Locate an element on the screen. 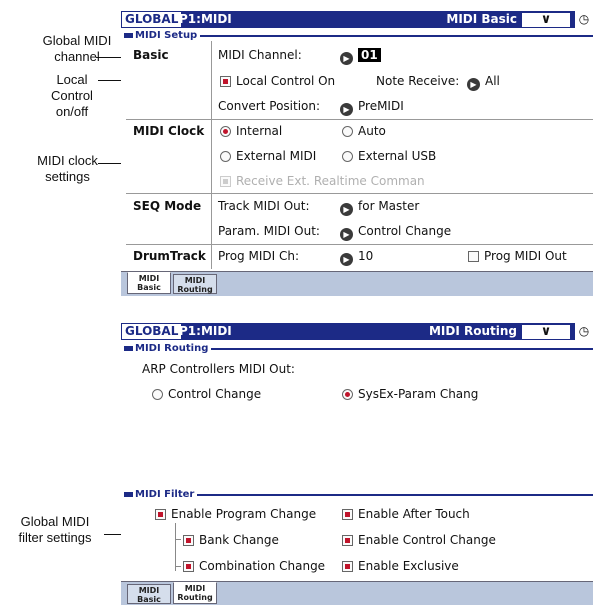  seq-mode-label: SEQ Mode is located at coordinates (167, 206).